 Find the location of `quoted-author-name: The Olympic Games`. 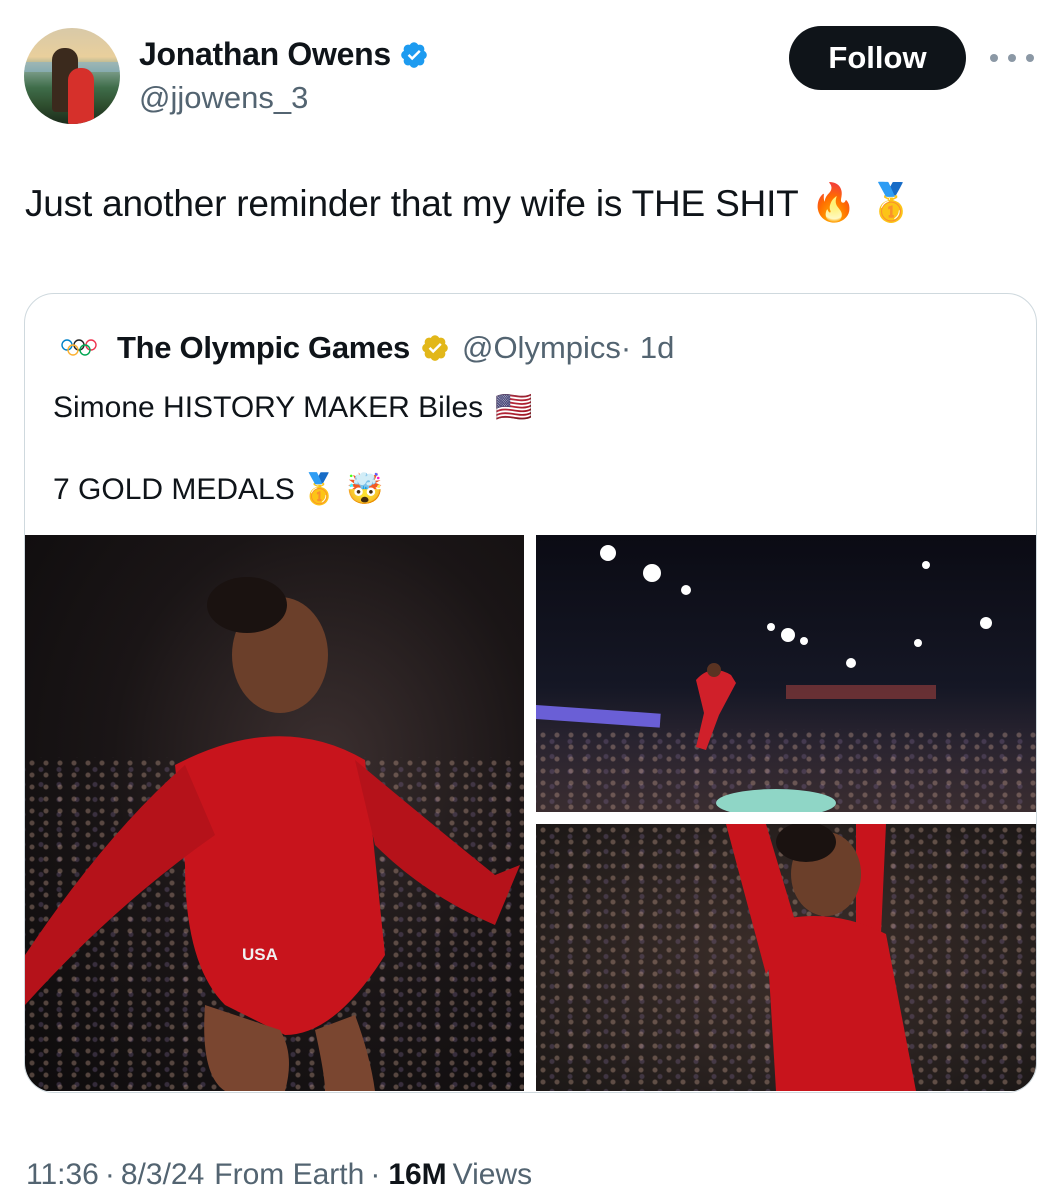

quoted-author-name: The Olympic Games is located at coordinates (263, 348).